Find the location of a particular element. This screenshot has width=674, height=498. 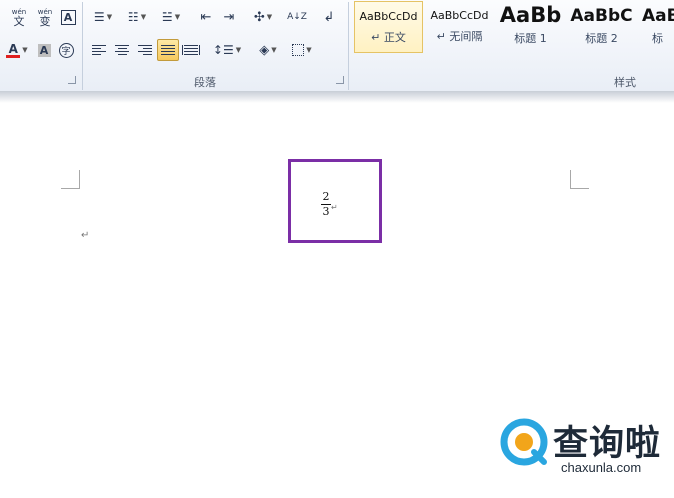

ribbon-shadow is located at coordinates (337, 97).